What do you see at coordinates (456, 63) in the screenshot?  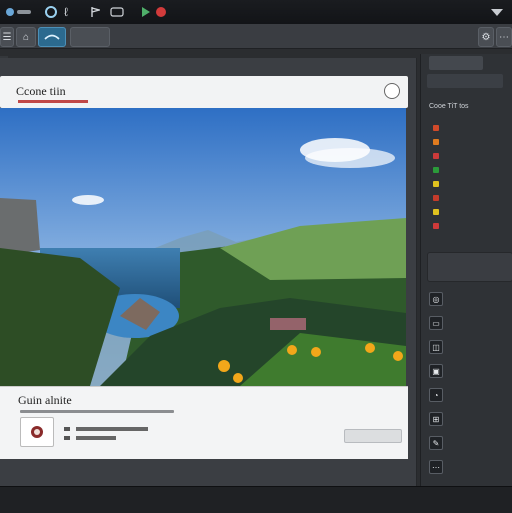 I see `sidebar-top-tab` at bounding box center [456, 63].